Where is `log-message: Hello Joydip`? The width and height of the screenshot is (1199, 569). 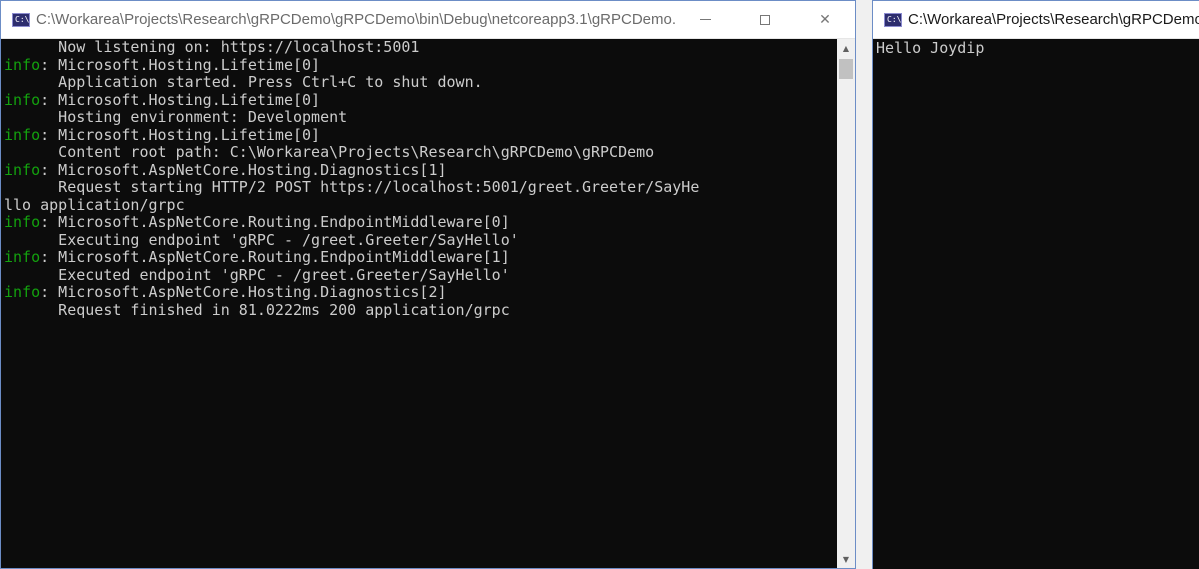
log-message: Hello Joydip is located at coordinates (930, 48).